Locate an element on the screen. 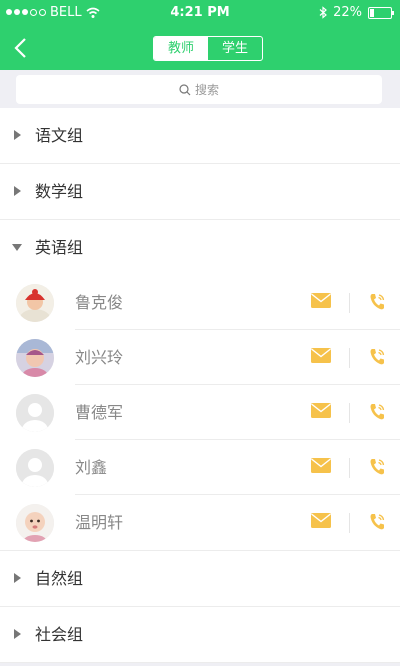 The height and width of the screenshot is (666, 400). member-row: 温明轩 is located at coordinates (200, 523).